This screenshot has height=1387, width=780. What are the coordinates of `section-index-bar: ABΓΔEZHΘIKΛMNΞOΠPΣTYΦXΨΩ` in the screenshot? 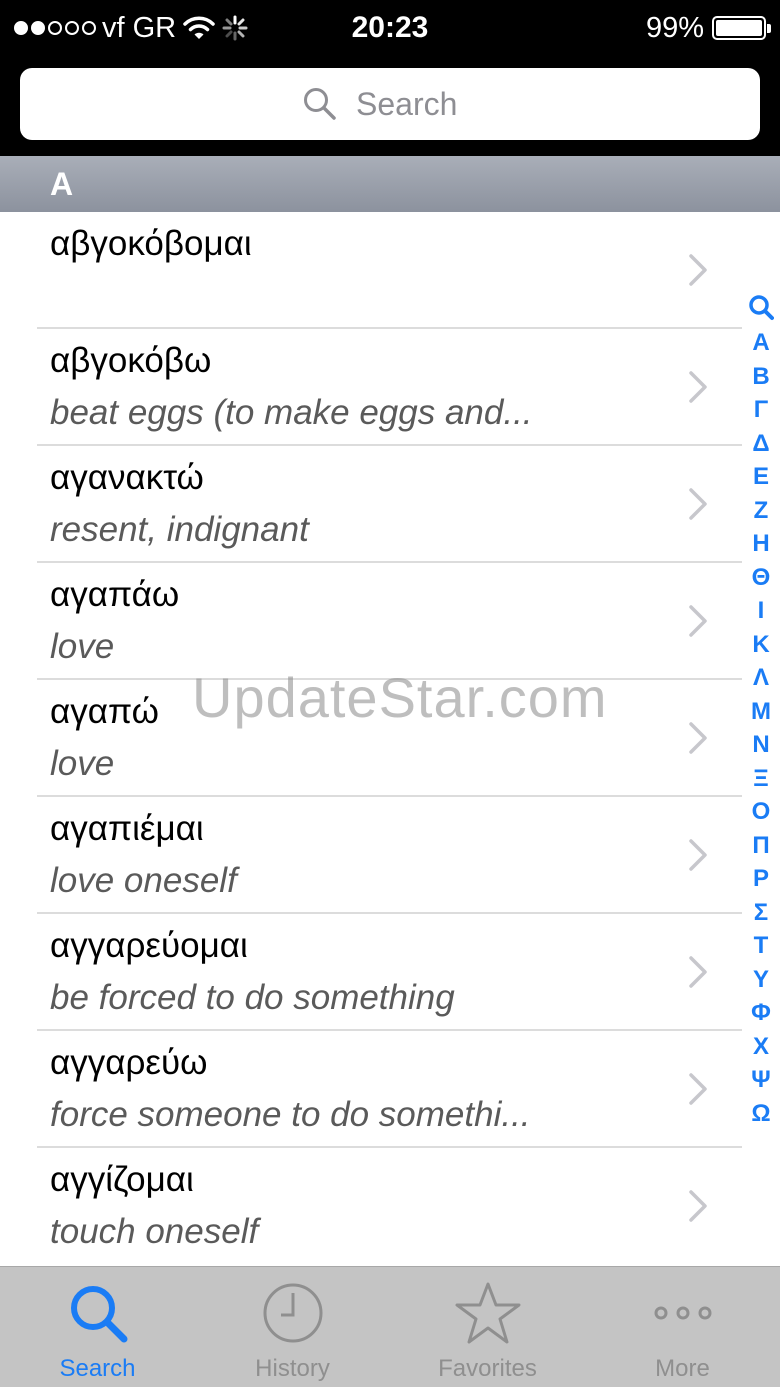 It's located at (761, 712).